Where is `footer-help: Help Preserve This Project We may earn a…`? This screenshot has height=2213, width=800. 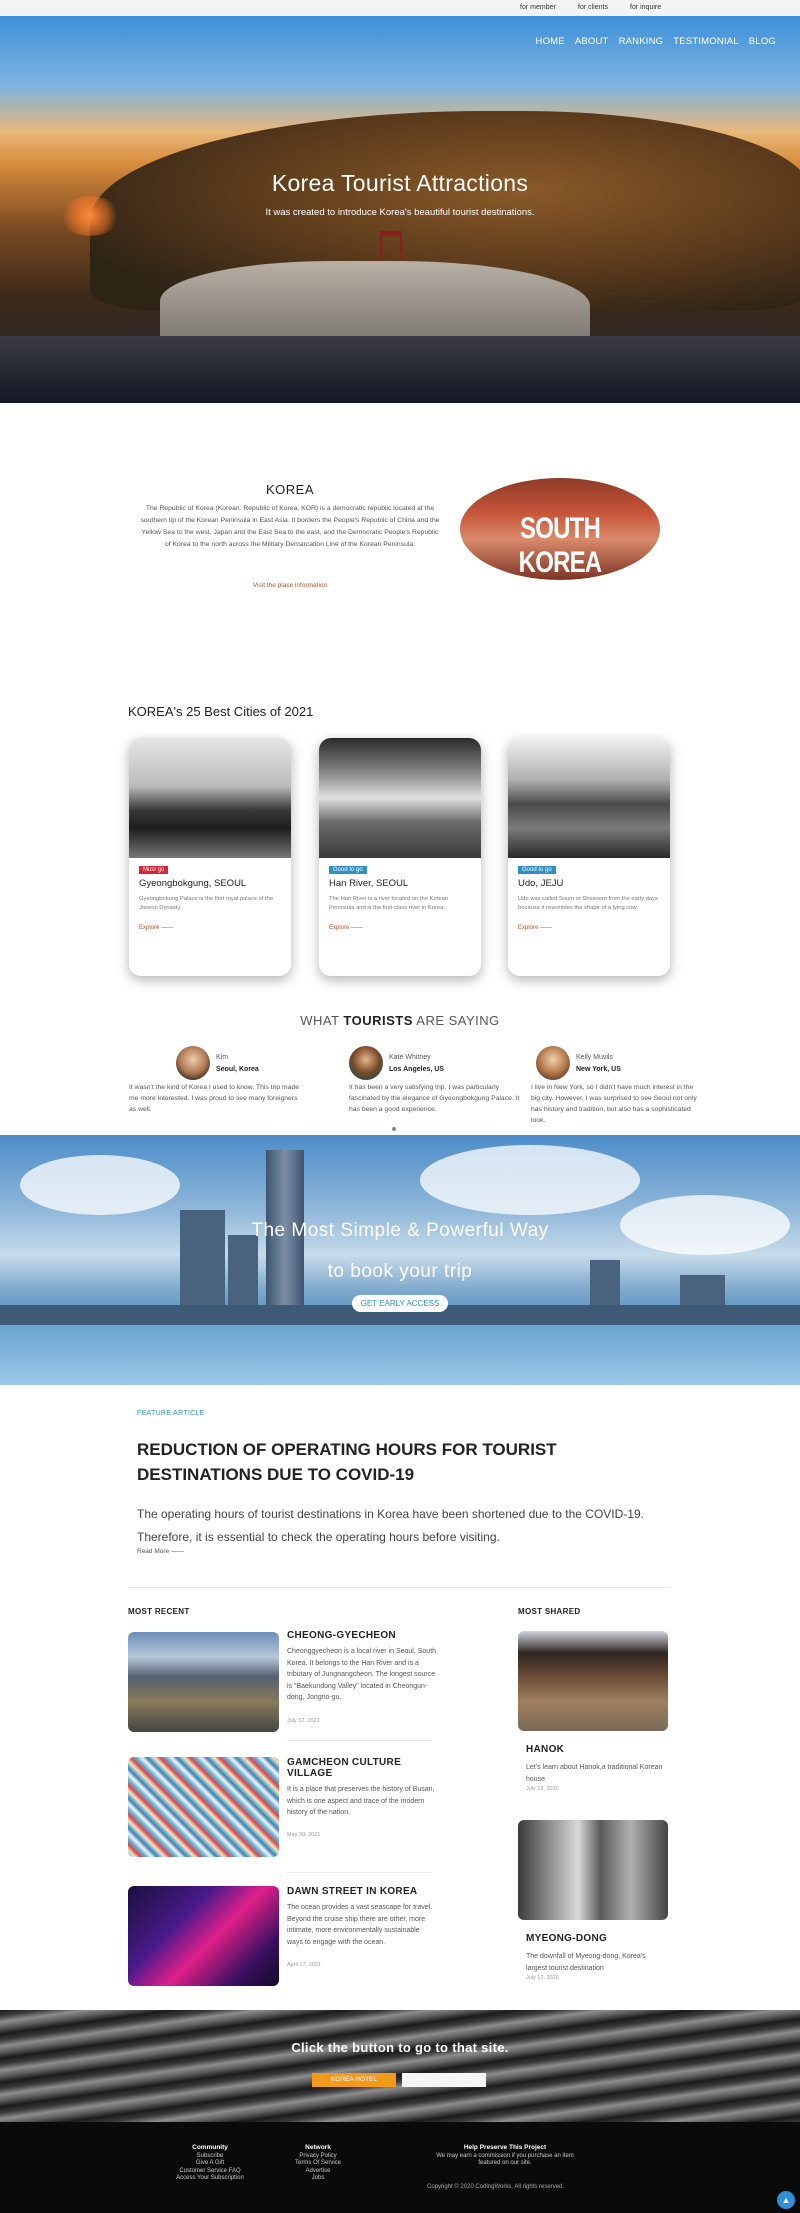
footer-help: Help Preserve This Project We may earn a… is located at coordinates (505, 2156).